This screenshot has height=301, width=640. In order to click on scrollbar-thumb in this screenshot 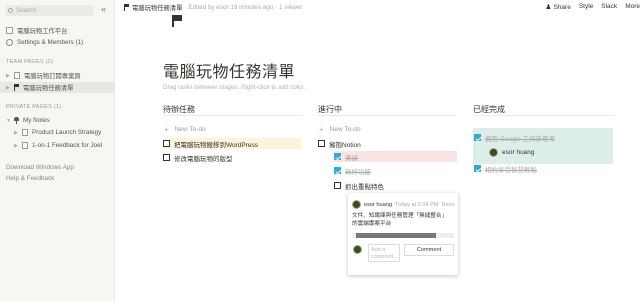, I will do `click(396, 235)`.